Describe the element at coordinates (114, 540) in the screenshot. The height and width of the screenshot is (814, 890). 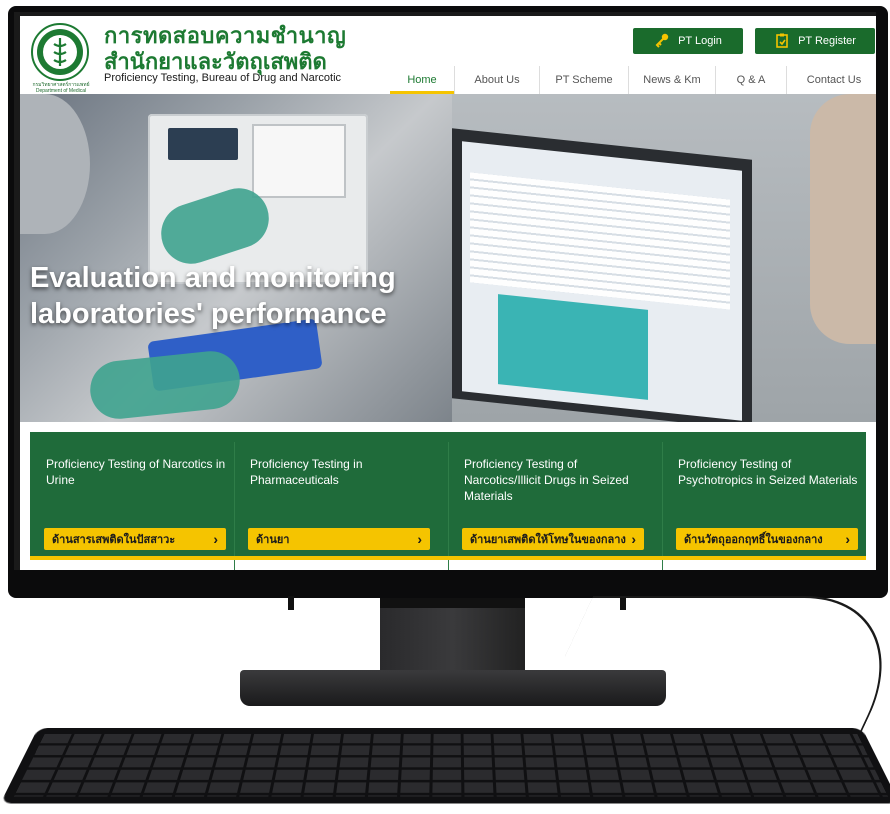
I see `card-button-label: ด้านสารเสพติดในปัสสาวะ` at that location.